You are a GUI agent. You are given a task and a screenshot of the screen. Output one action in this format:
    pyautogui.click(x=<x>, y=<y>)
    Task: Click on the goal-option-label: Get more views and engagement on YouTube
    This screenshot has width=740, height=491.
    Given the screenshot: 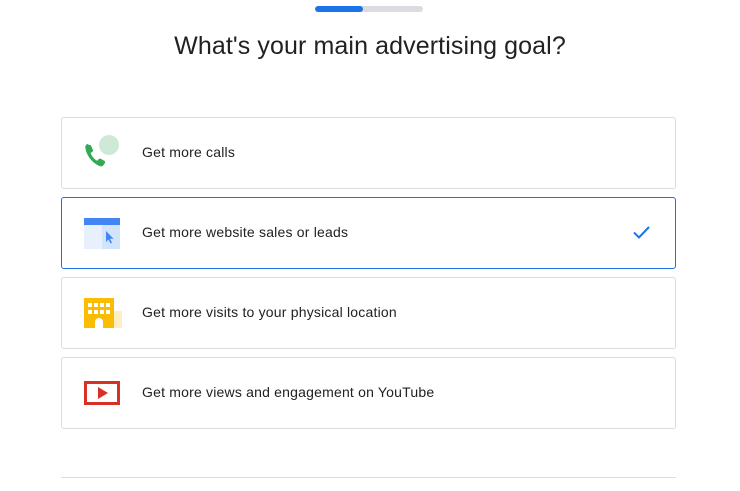 What is the action you would take?
    pyautogui.click(x=288, y=392)
    